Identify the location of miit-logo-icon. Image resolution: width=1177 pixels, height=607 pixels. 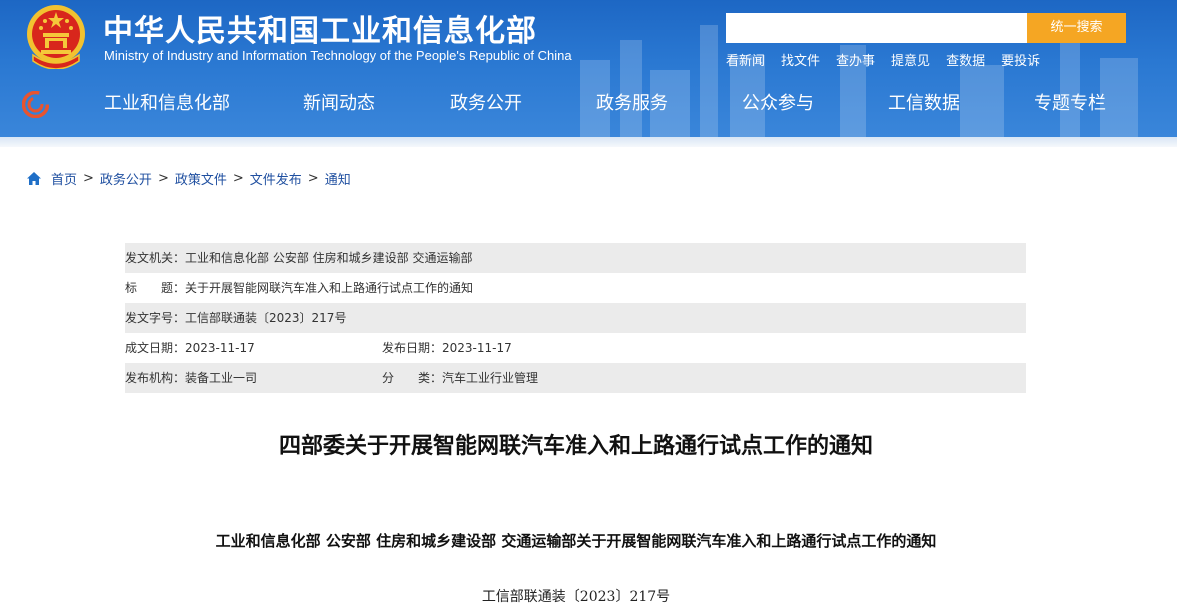
(35, 104).